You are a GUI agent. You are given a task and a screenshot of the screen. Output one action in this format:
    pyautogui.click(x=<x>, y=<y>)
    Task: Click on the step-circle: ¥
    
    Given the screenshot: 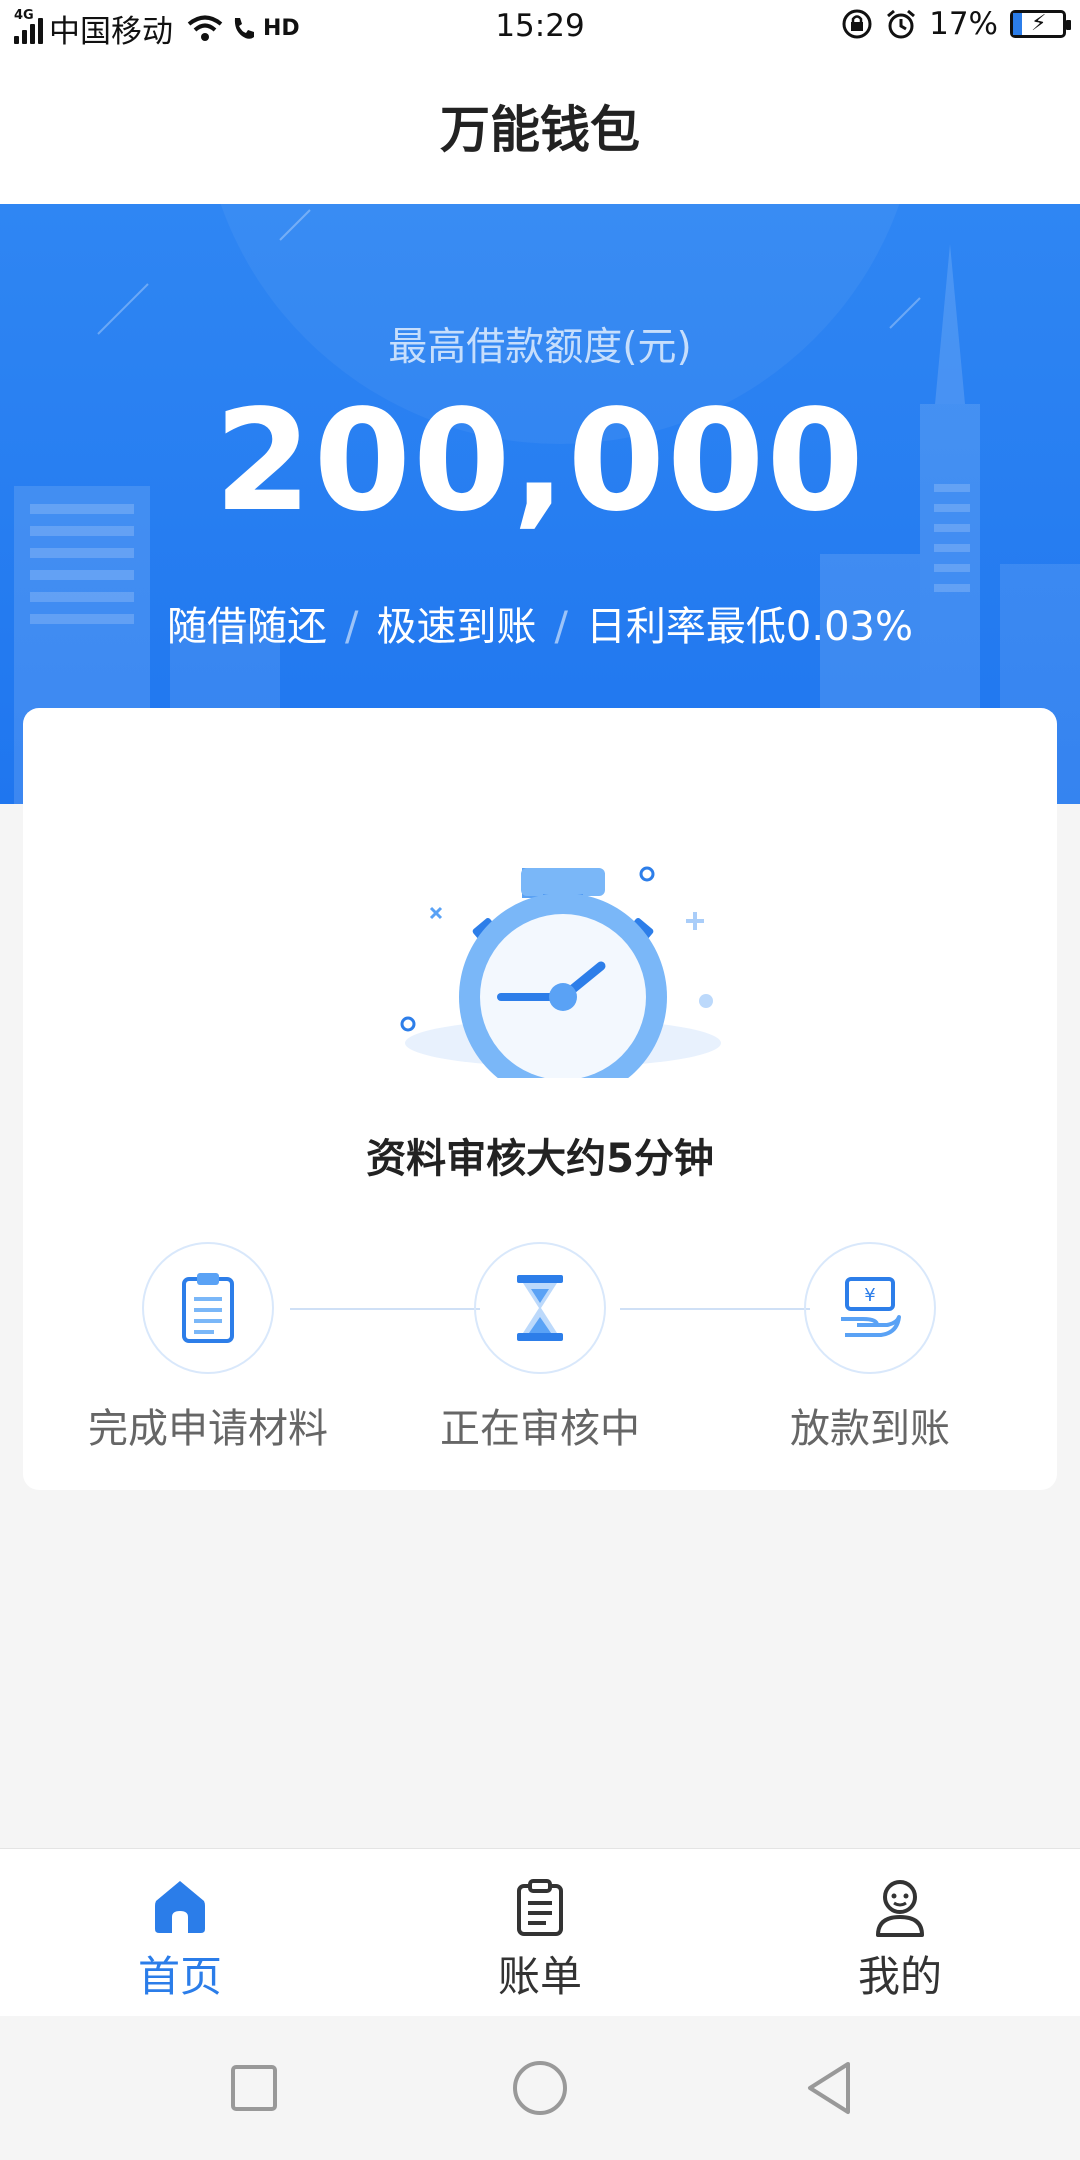 What is the action you would take?
    pyautogui.click(x=870, y=1308)
    